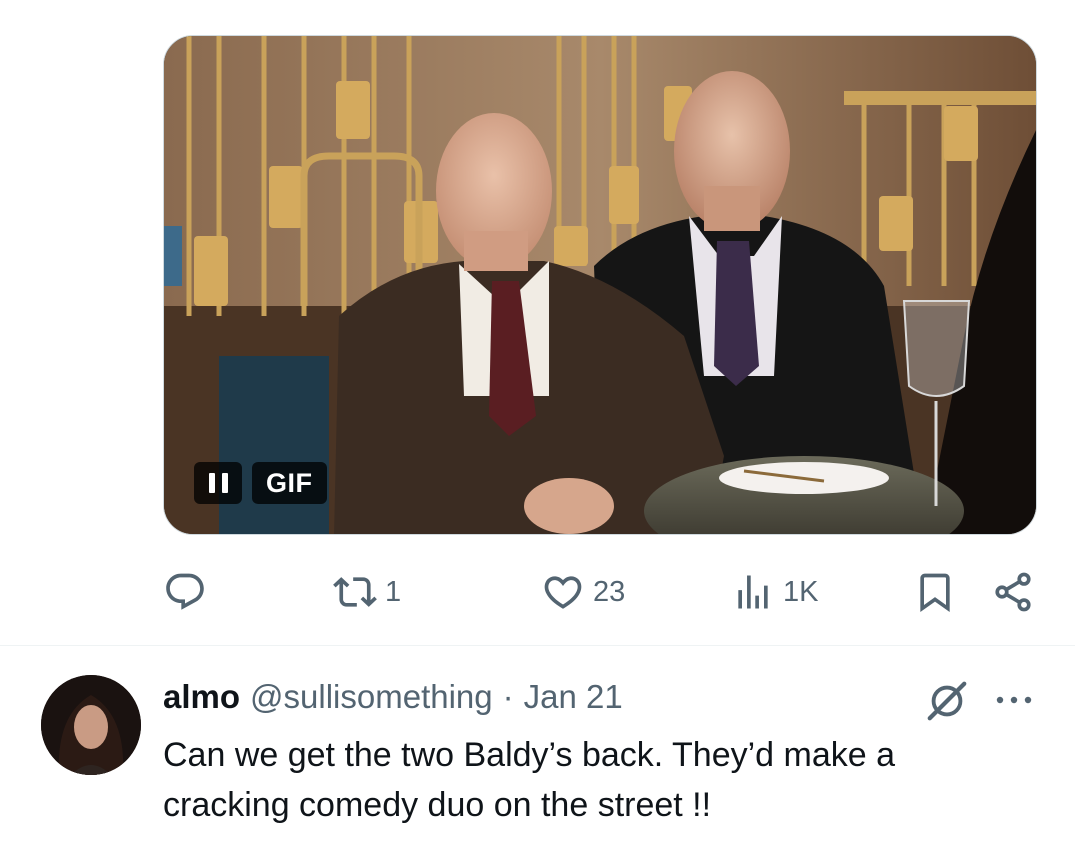 This screenshot has width=1075, height=844. I want to click on reply-header: almo @sullisomething · Jan 21, so click(393, 697).